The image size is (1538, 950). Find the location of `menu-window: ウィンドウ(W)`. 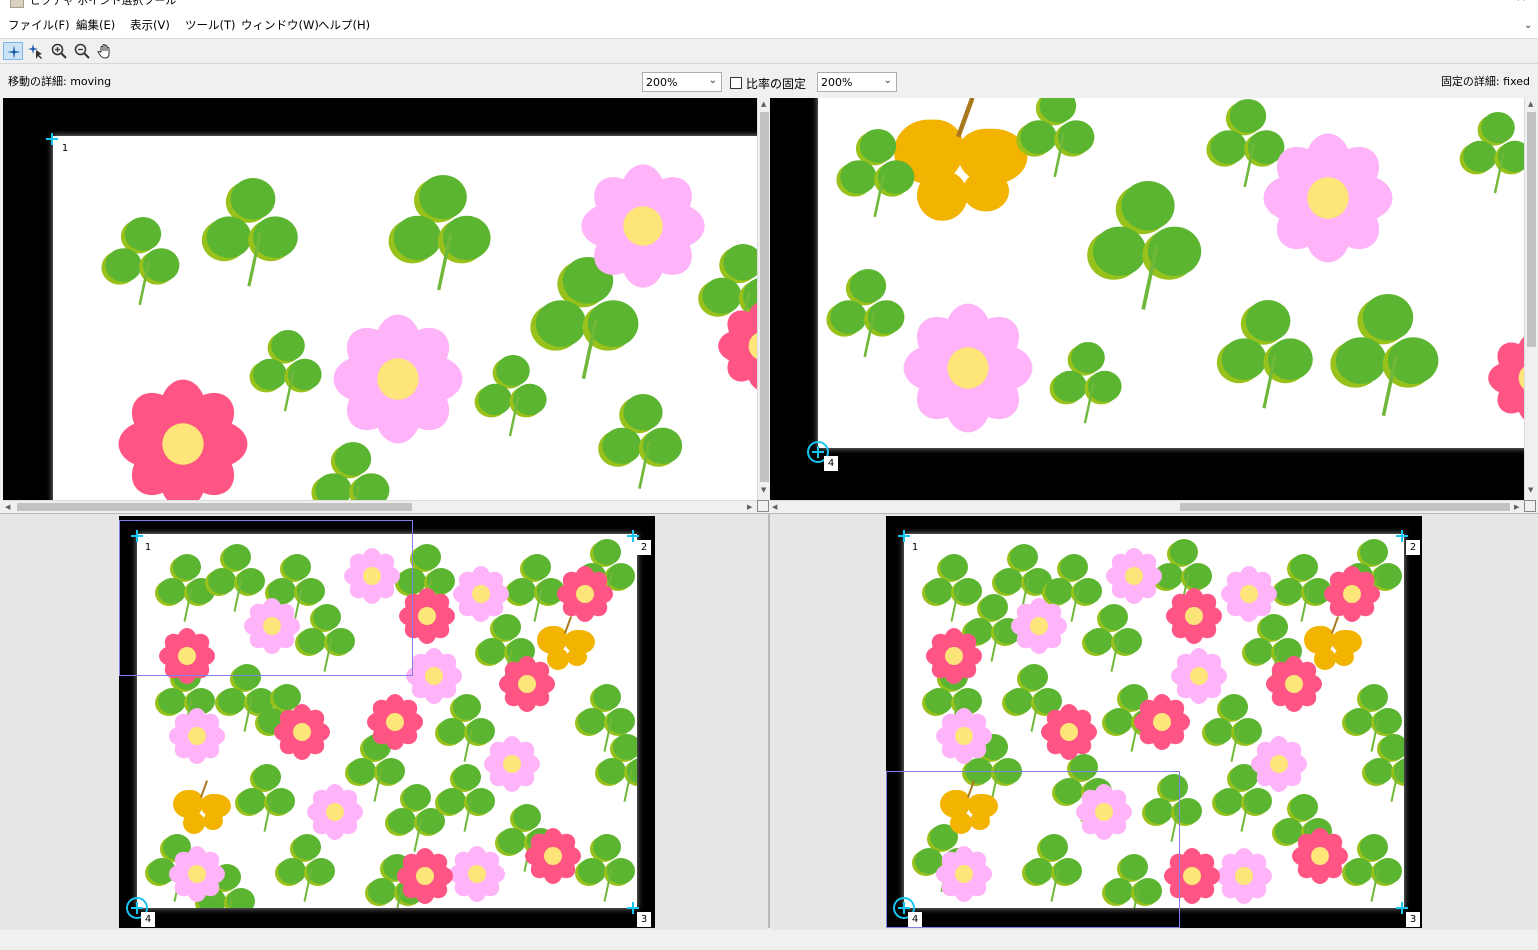

menu-window: ウィンドウ(W) is located at coordinates (280, 25).